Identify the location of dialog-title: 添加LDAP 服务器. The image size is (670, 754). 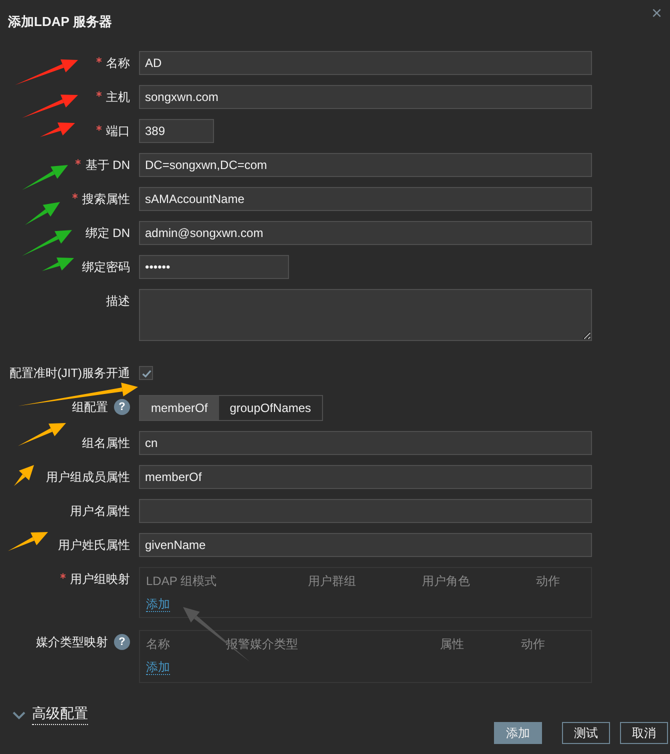
(60, 22).